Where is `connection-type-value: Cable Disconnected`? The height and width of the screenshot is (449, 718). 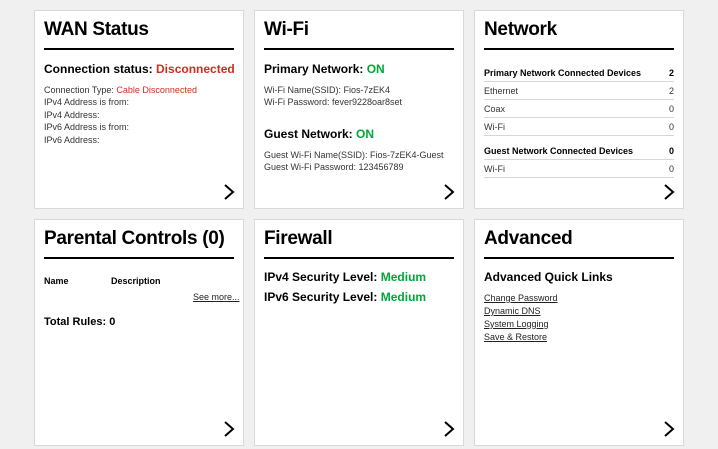
connection-type-value: Cable Disconnected is located at coordinates (156, 90).